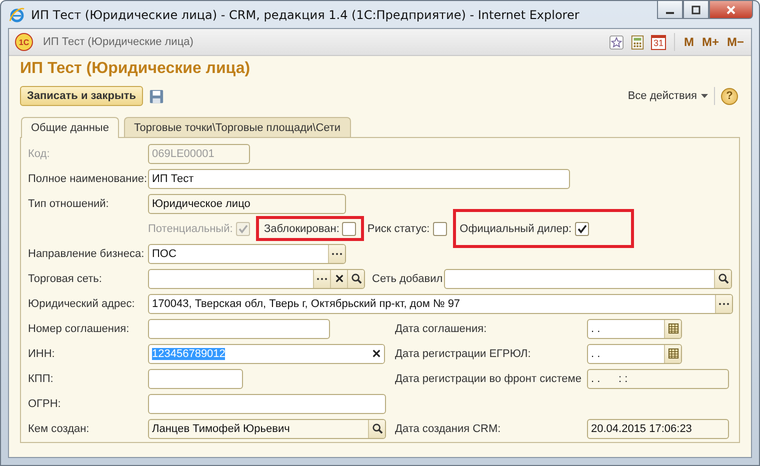 The height and width of the screenshot is (466, 760). Describe the element at coordinates (516, 228) in the screenshot. I see `checkbox-label: Официальный дилер:` at that location.